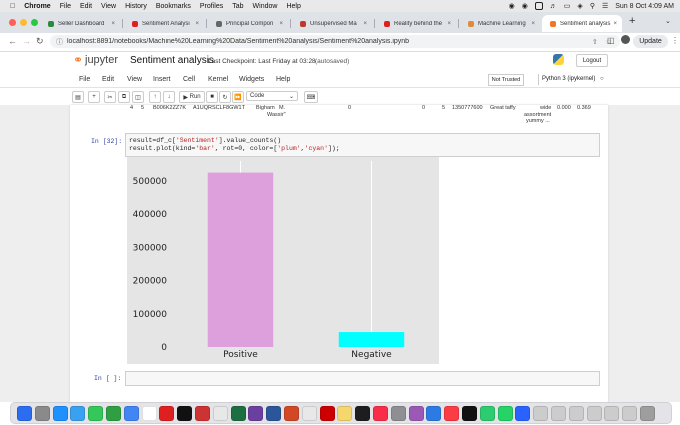 The image size is (680, 425). Describe the element at coordinates (523, 413) in the screenshot. I see `docs-icon` at that location.